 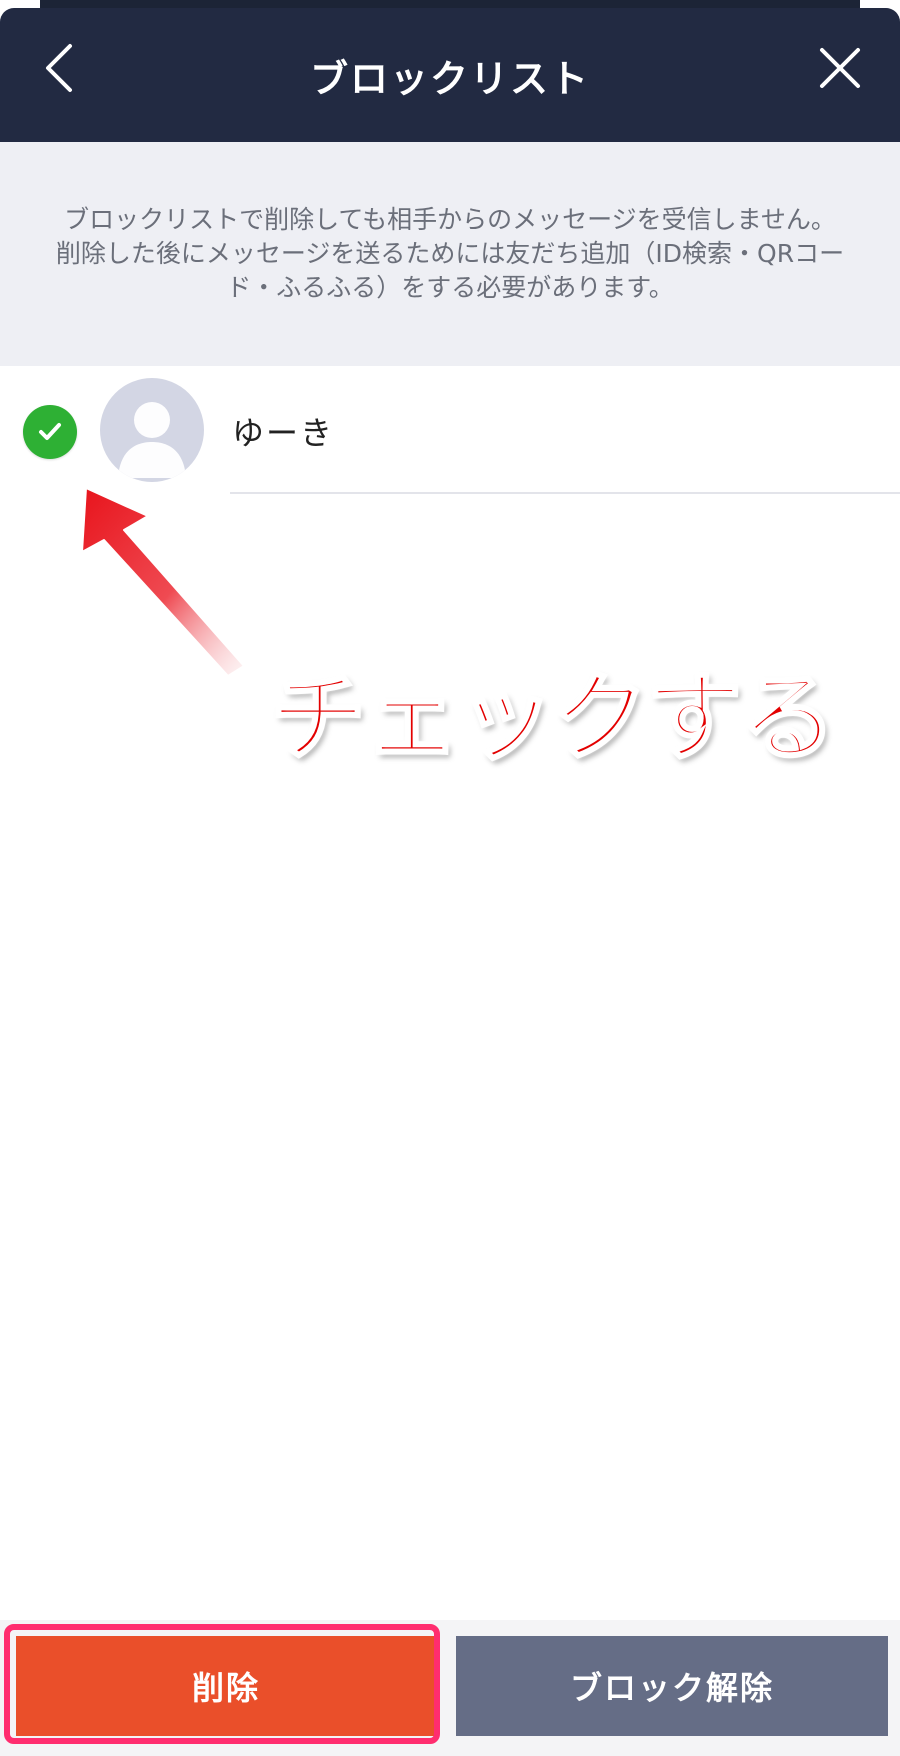 I want to click on annotation-label: チェックする, so click(x=553, y=718).